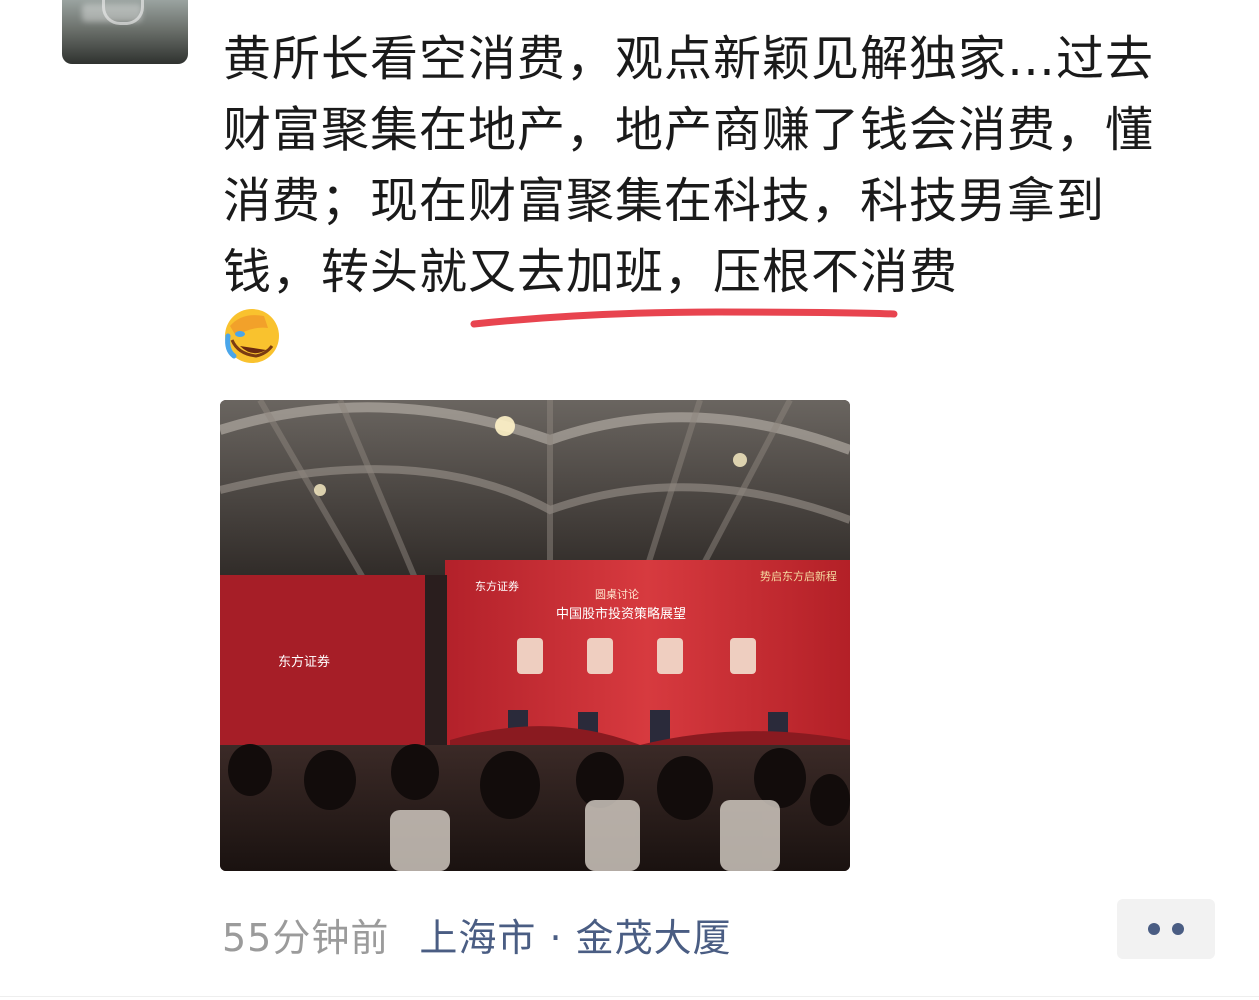 The image size is (1259, 1000). What do you see at coordinates (304, 662) in the screenshot?
I see `side-logo: 东方证券` at bounding box center [304, 662].